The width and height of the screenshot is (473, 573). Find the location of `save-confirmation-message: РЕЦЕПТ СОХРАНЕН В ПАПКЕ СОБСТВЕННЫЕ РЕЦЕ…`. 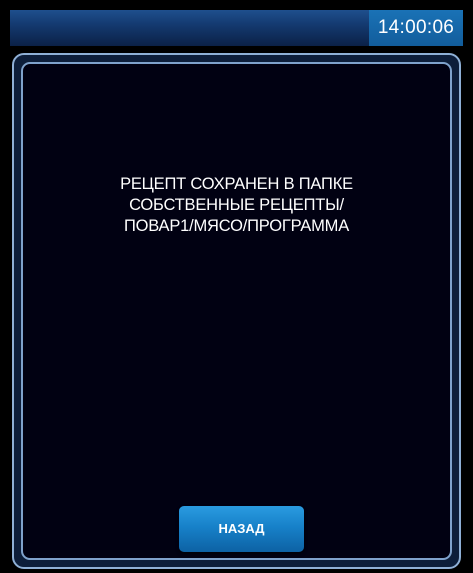

save-confirmation-message: РЕЦЕПТ СОХРАНЕН В ПАПКЕ СОБСТВЕННЫЕ РЕЦЕ… is located at coordinates (236, 205).